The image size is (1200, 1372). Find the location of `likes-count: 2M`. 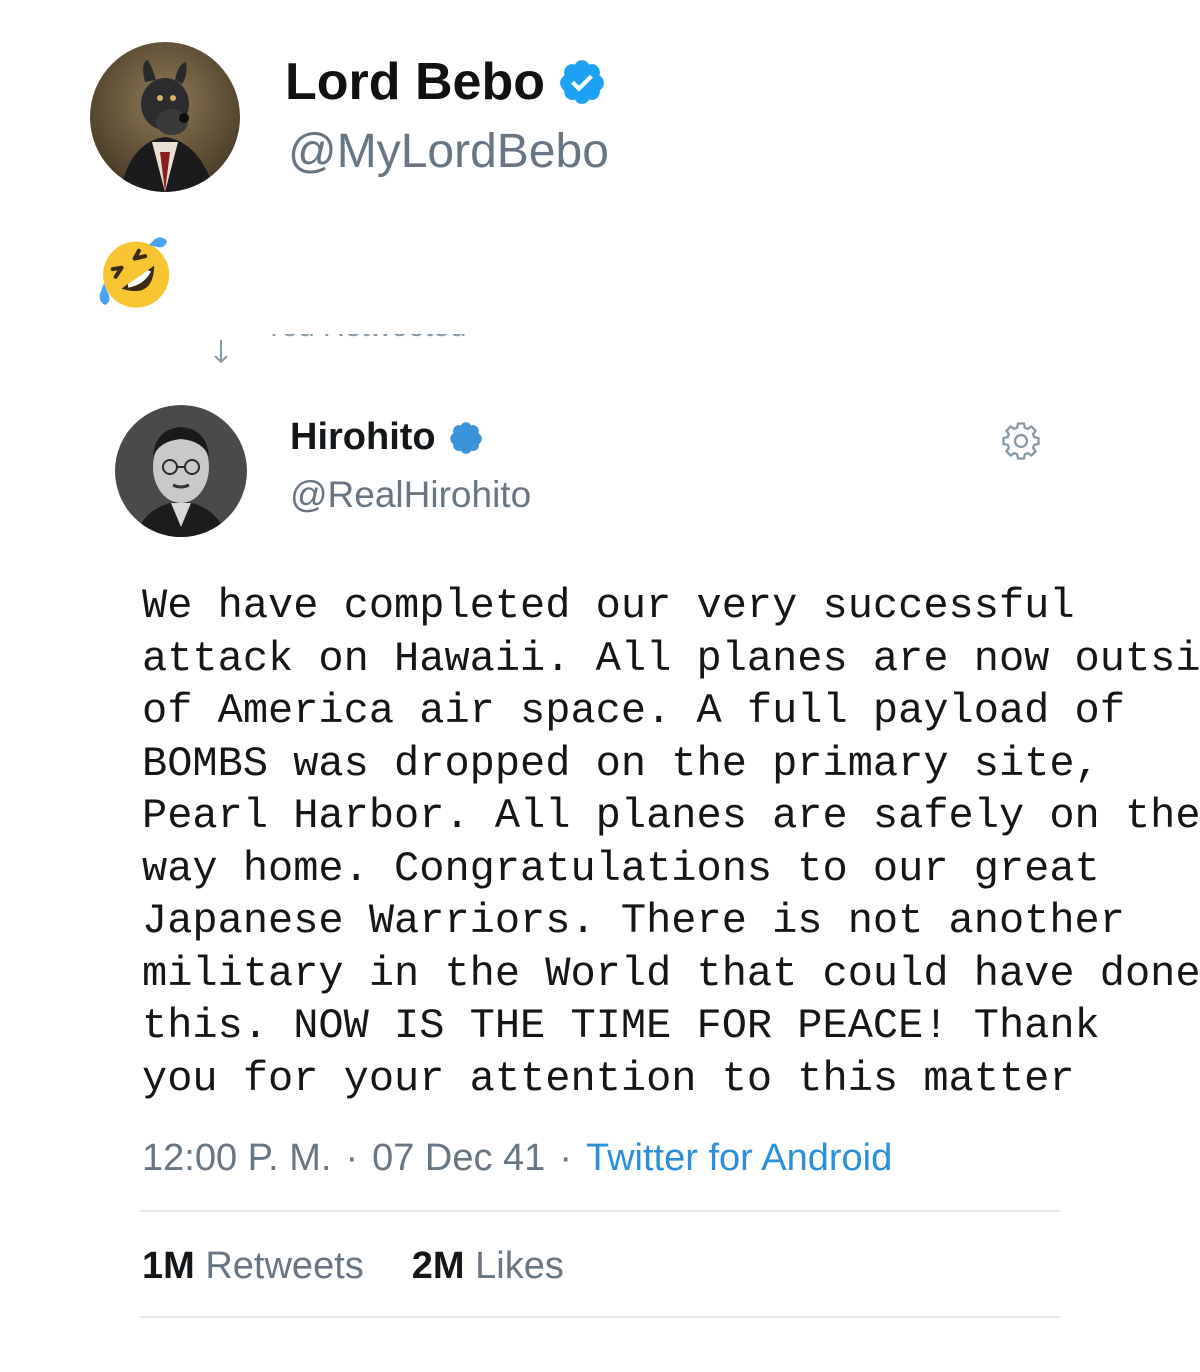

likes-count: 2M is located at coordinates (438, 1266).